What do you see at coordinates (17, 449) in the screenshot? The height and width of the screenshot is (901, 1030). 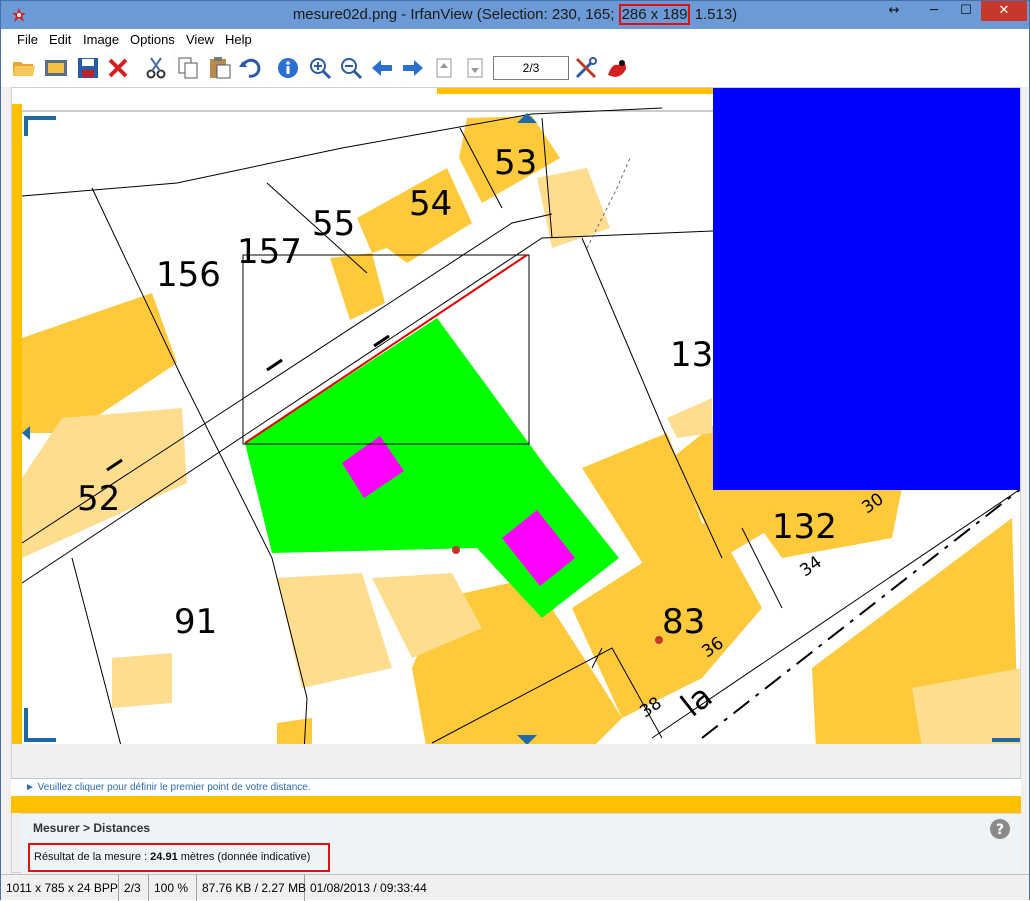 I see `left-yellow-strip` at bounding box center [17, 449].